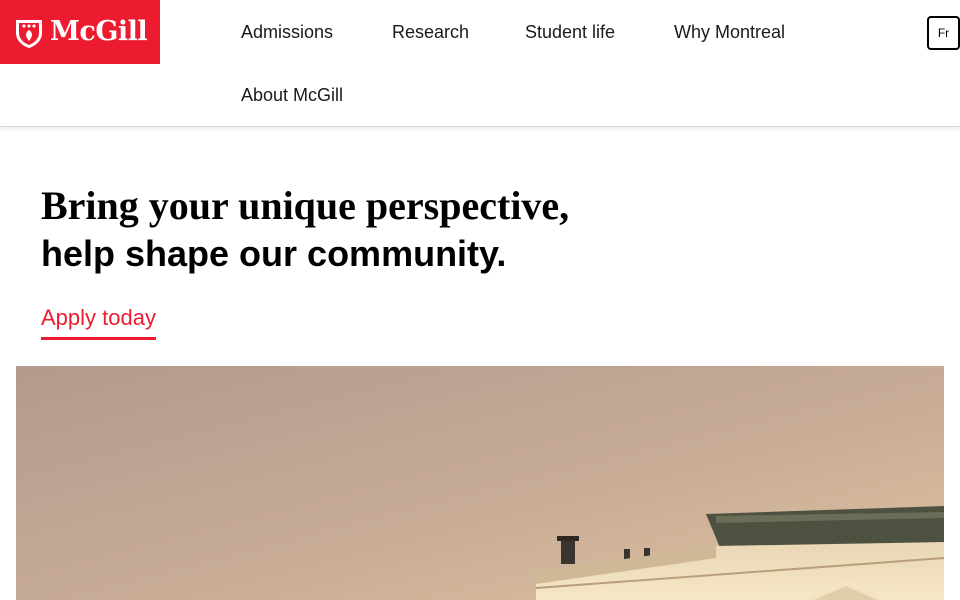  I want to click on nav-student-life: Student life, so click(570, 32).